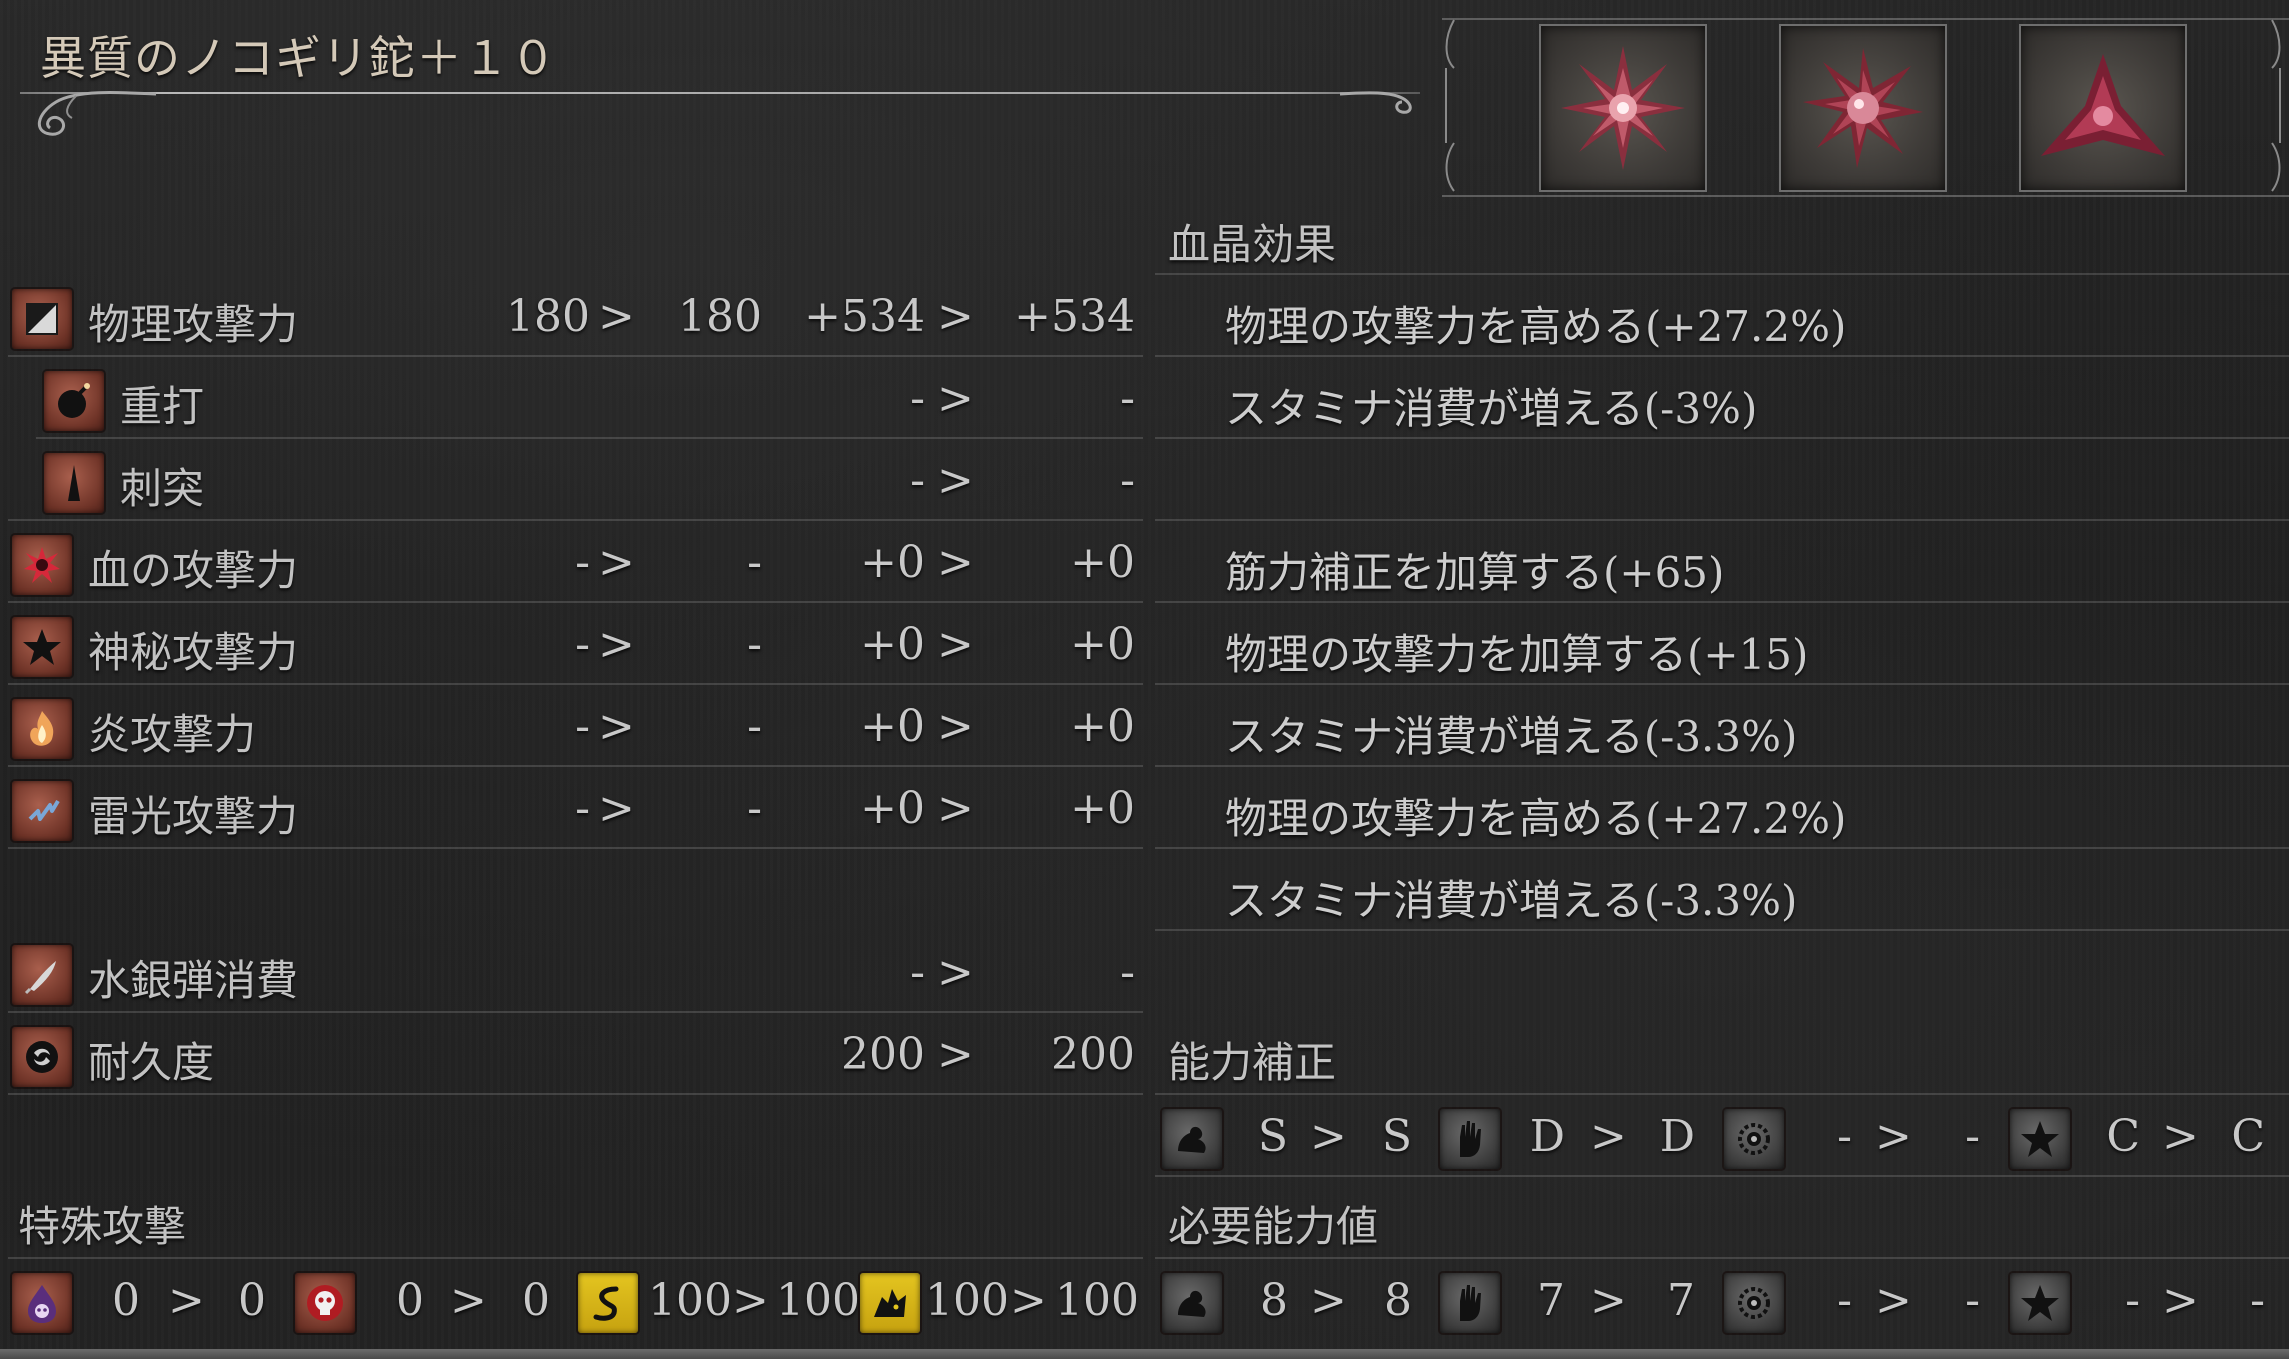 The width and height of the screenshot is (2289, 1359). I want to click on blood-bonus-new: +0, so click(1102, 562).